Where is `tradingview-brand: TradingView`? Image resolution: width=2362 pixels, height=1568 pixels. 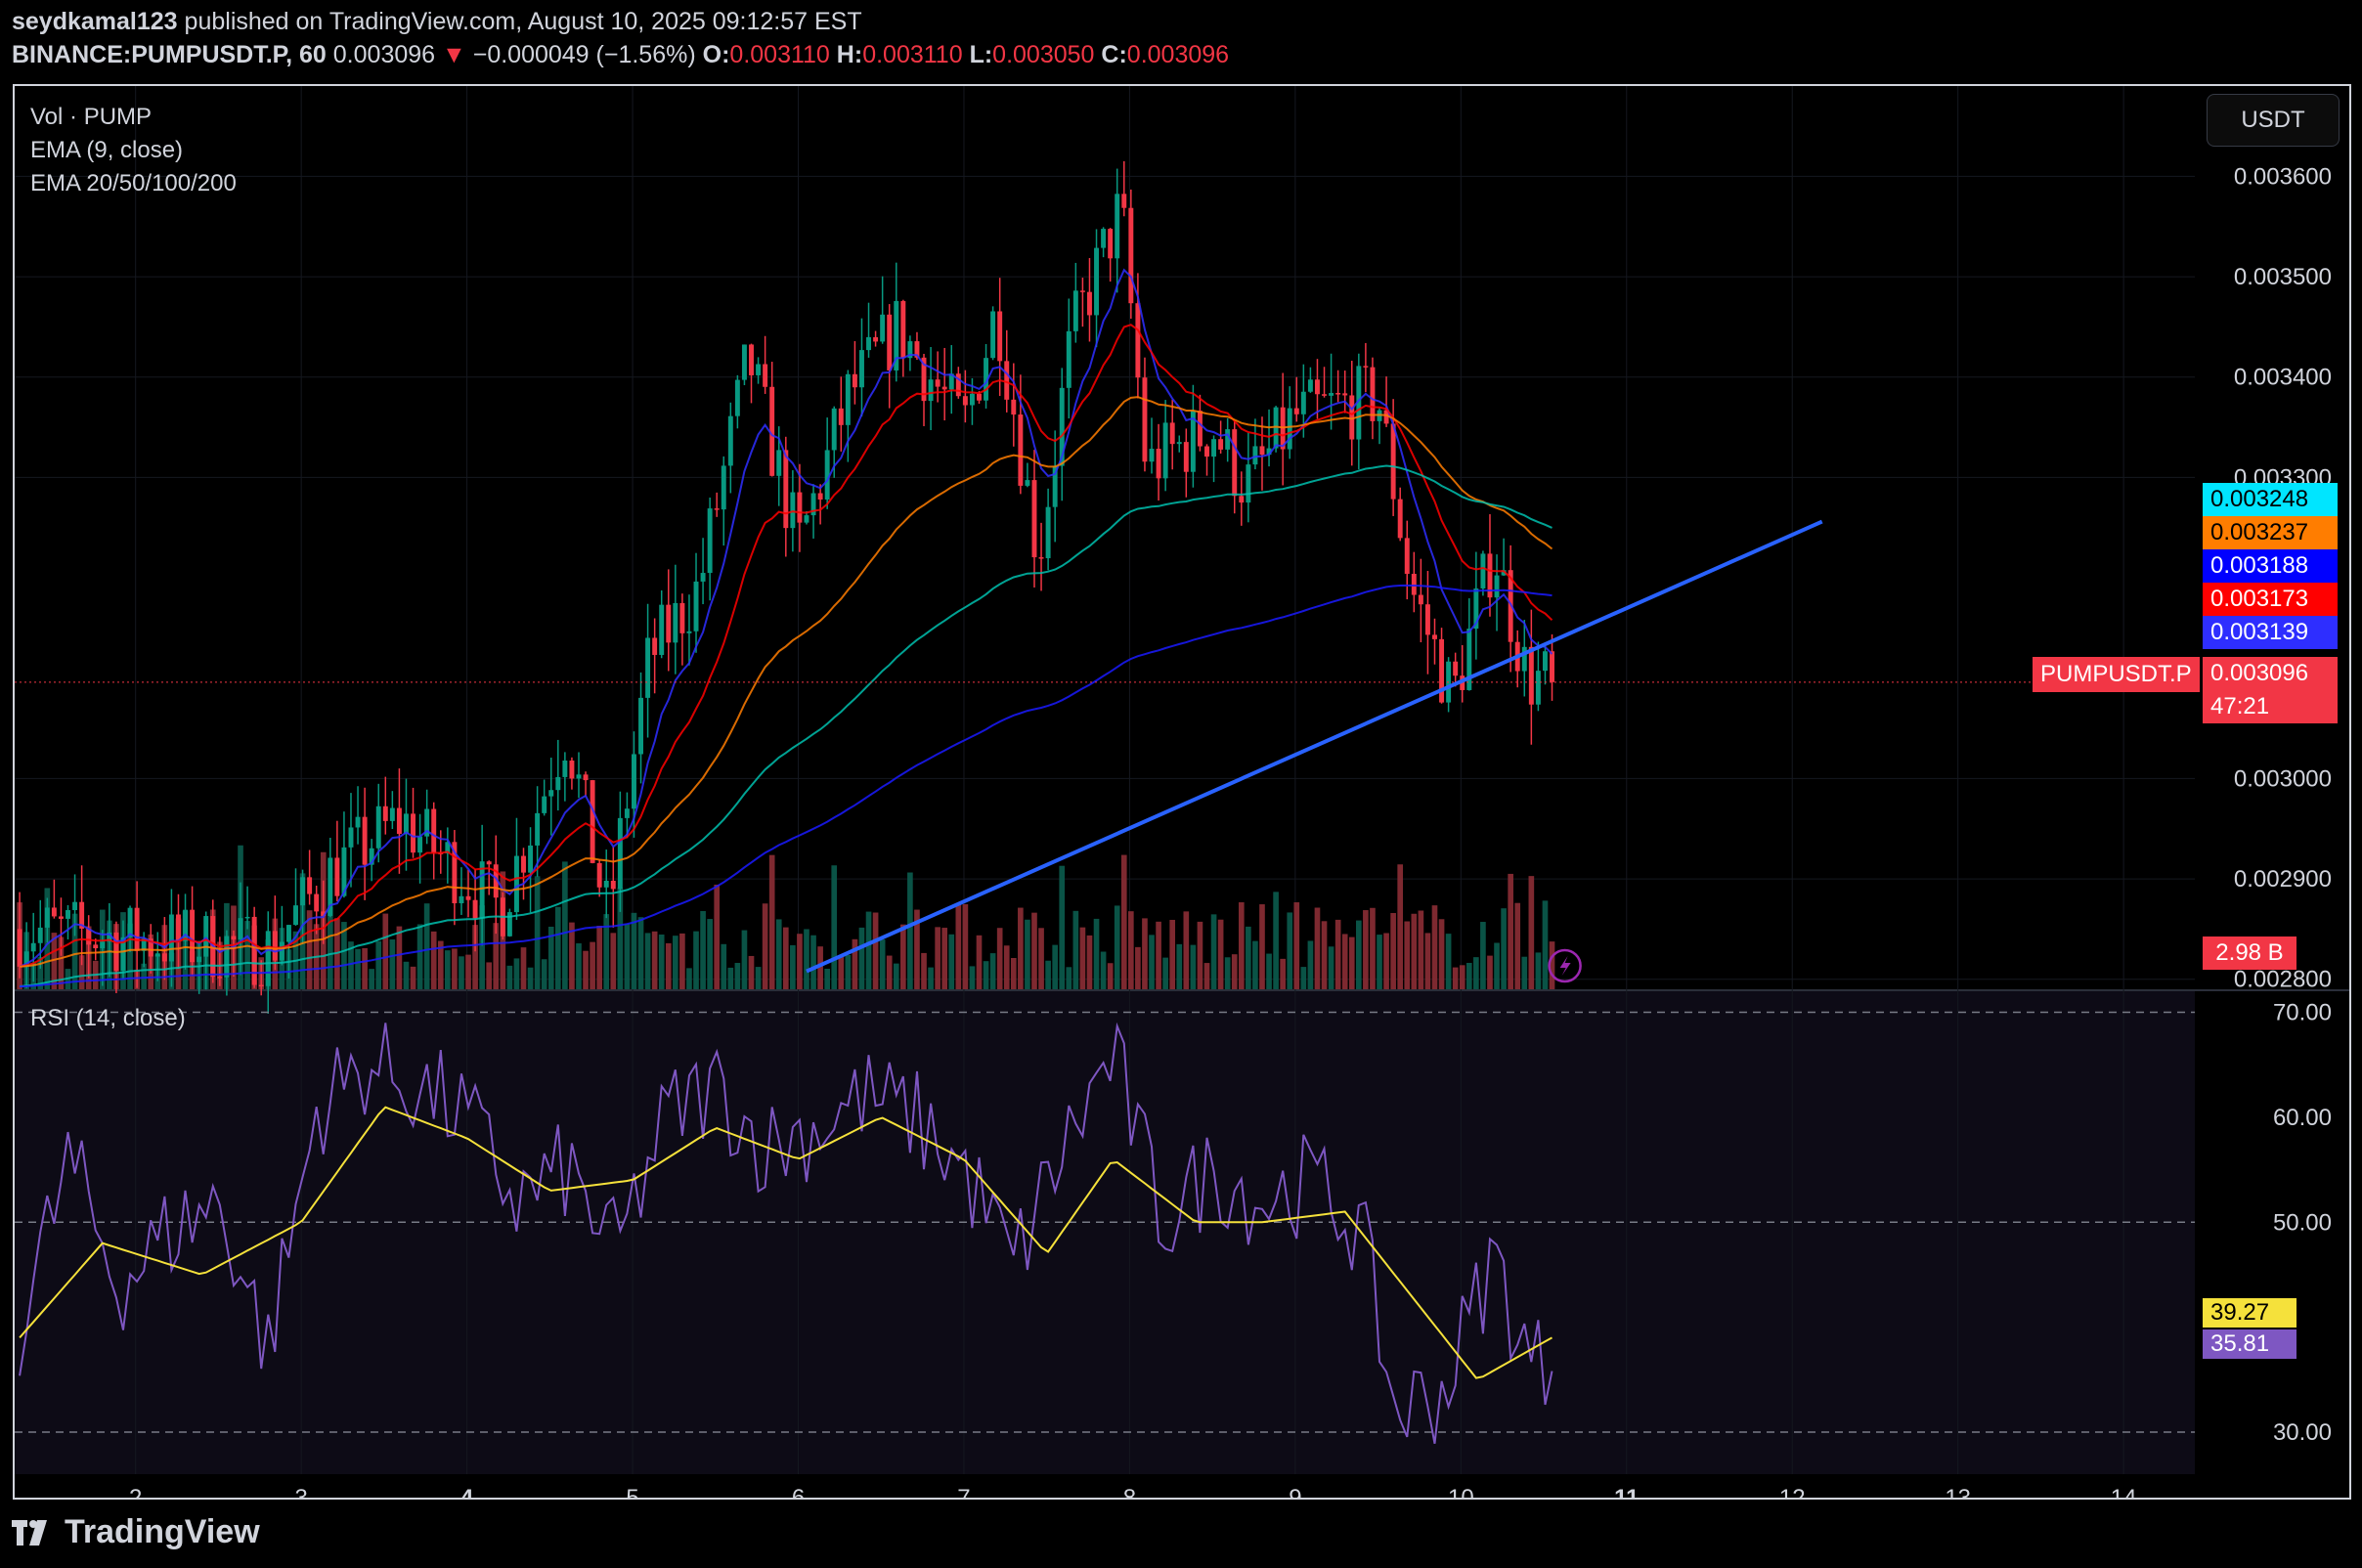 tradingview-brand: TradingView is located at coordinates (162, 1532).